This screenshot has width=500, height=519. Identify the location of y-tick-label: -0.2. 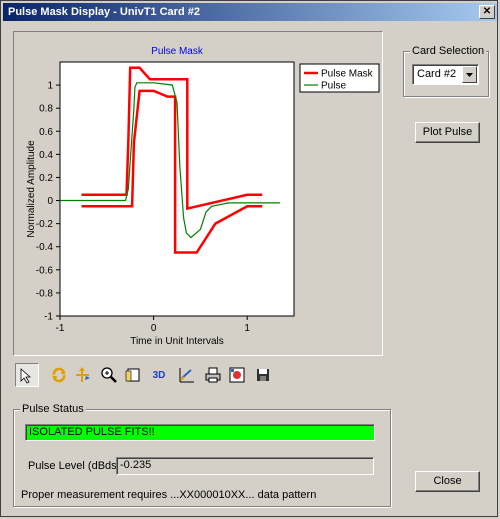
(45, 224).